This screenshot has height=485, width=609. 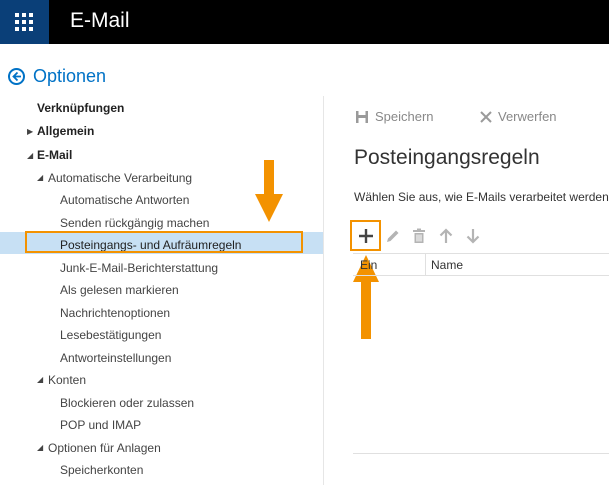 I want to click on page-title: Posteingangsregeln, so click(x=447, y=157).